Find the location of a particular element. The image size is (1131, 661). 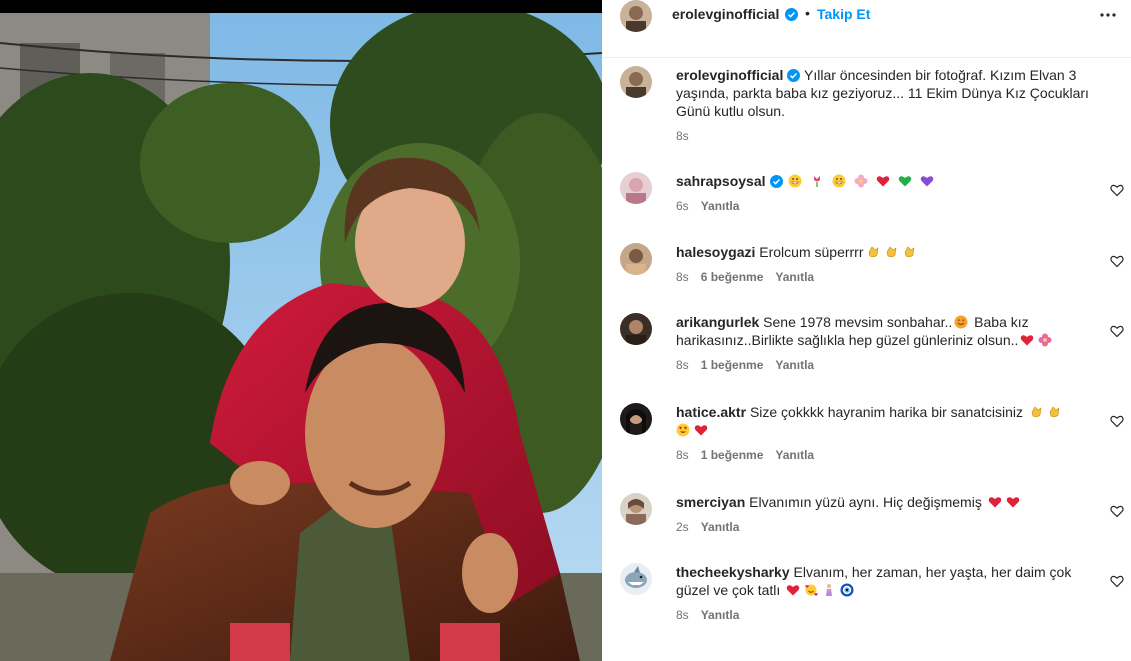

heart-eyes-emoji-icon is located at coordinates (683, 430).